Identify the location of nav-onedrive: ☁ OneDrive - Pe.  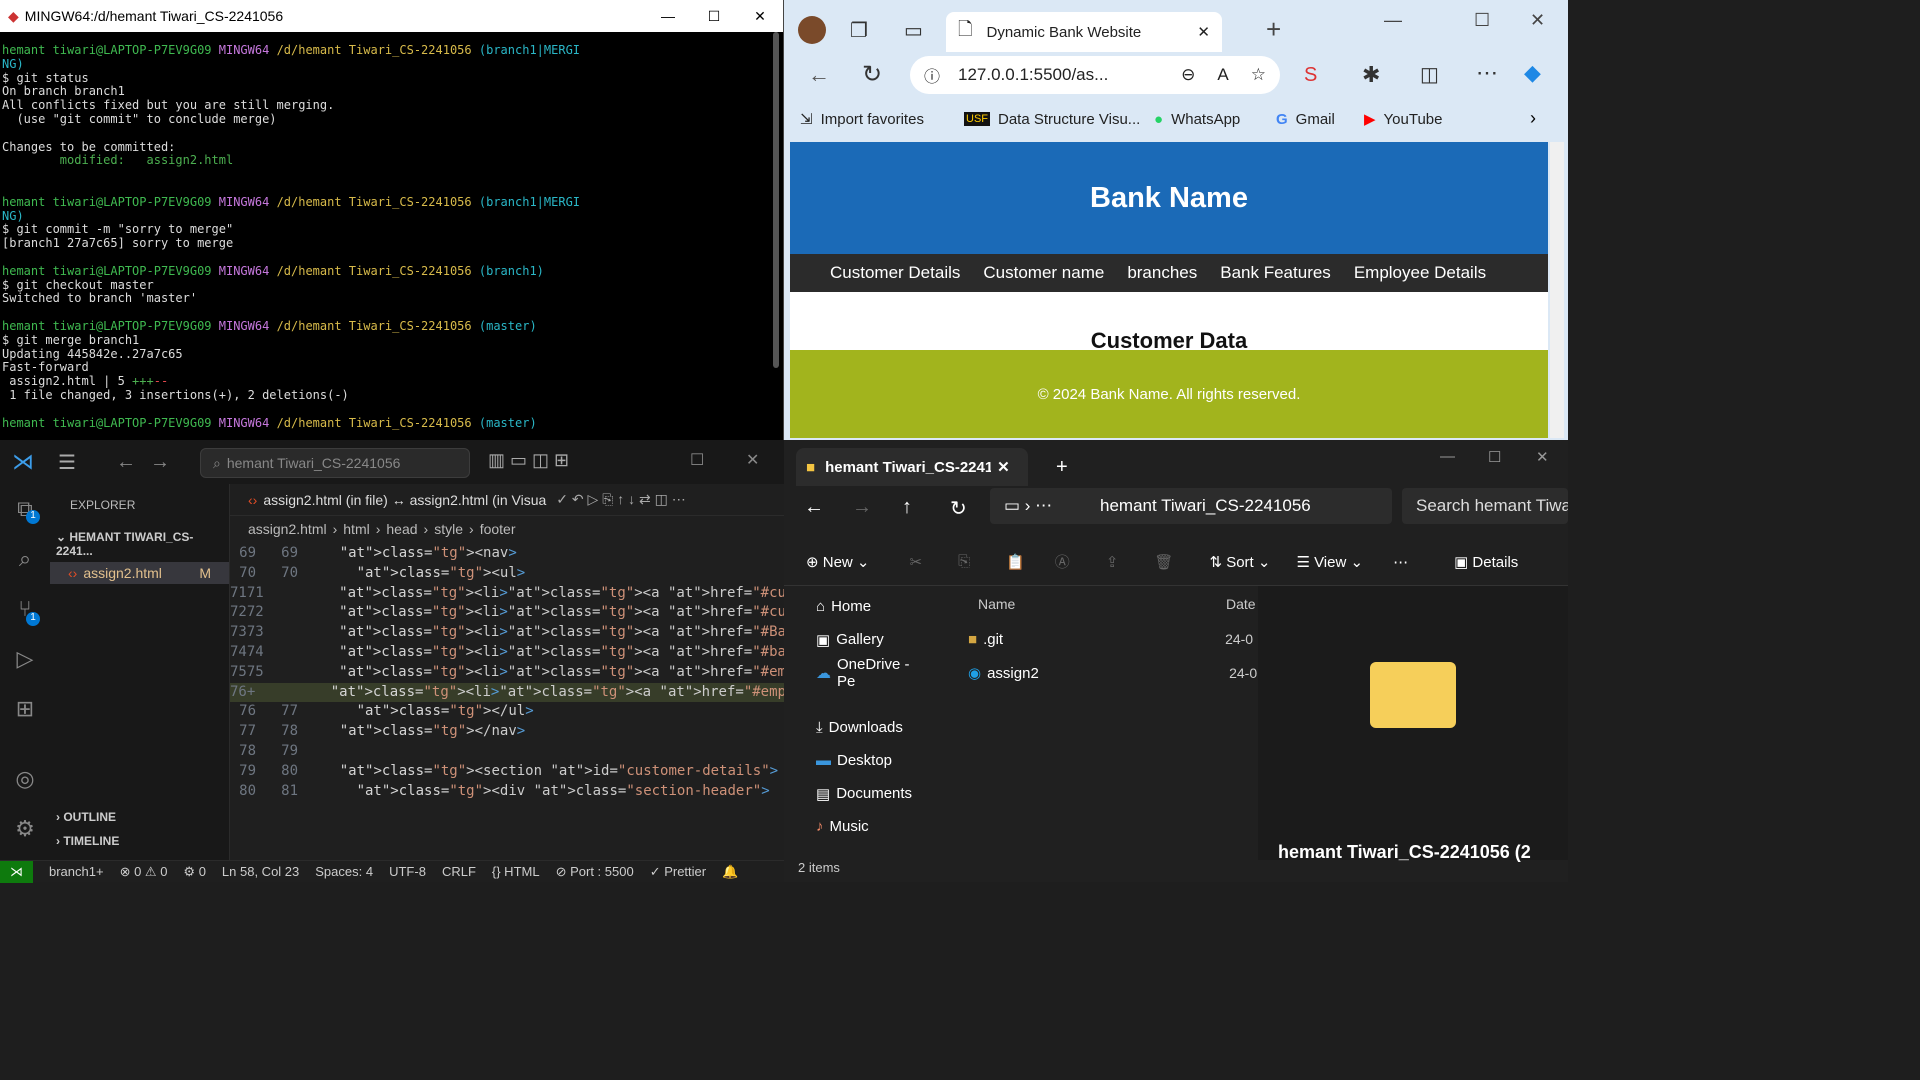
(864, 673).